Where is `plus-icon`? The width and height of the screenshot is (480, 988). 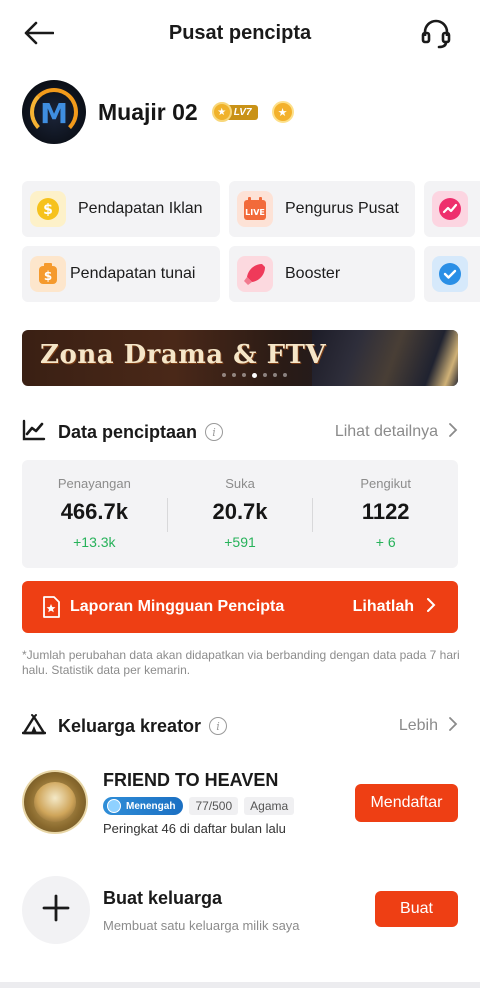 plus-icon is located at coordinates (56, 910).